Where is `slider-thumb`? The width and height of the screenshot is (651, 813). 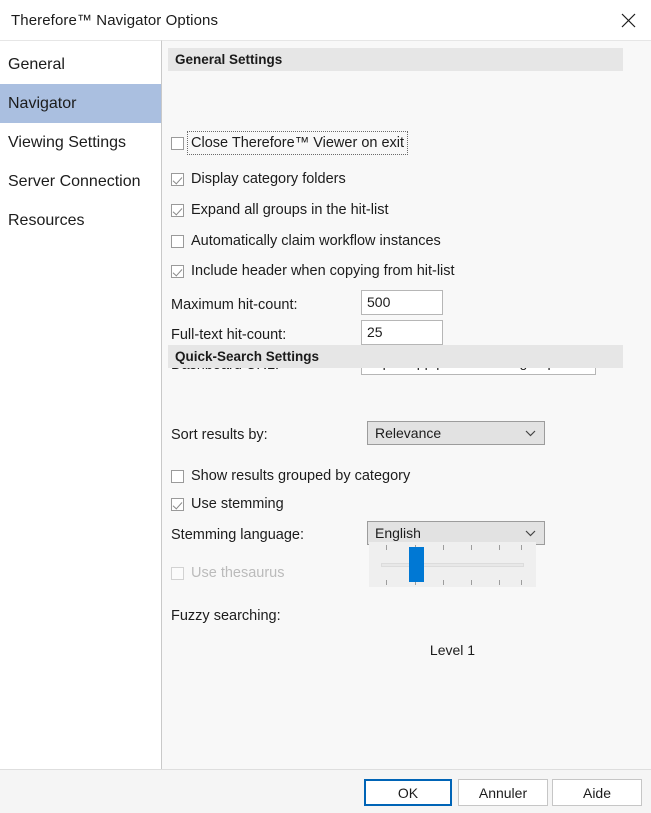 slider-thumb is located at coordinates (416, 564).